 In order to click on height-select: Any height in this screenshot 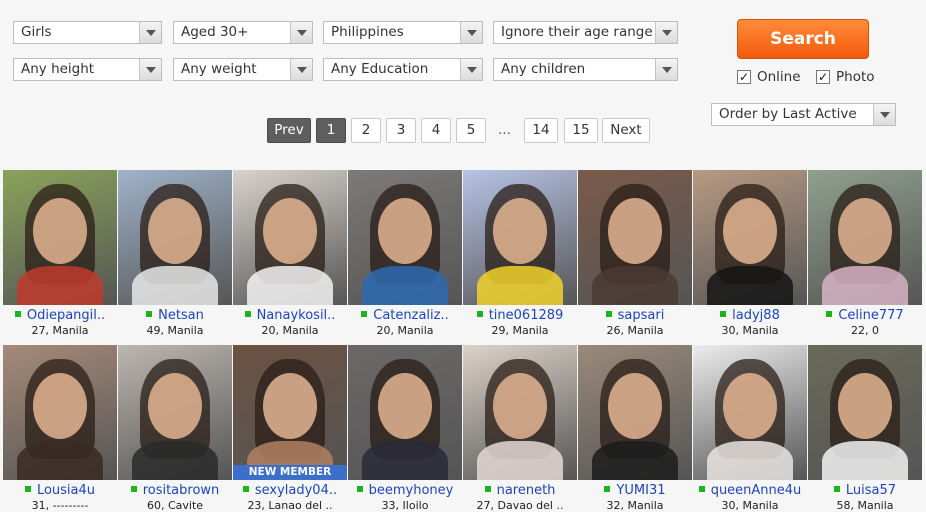, I will do `click(87, 69)`.